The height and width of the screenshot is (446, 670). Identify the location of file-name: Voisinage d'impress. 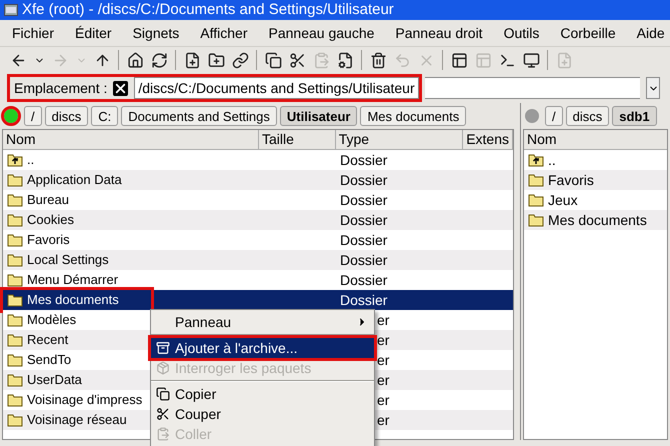
(84, 400).